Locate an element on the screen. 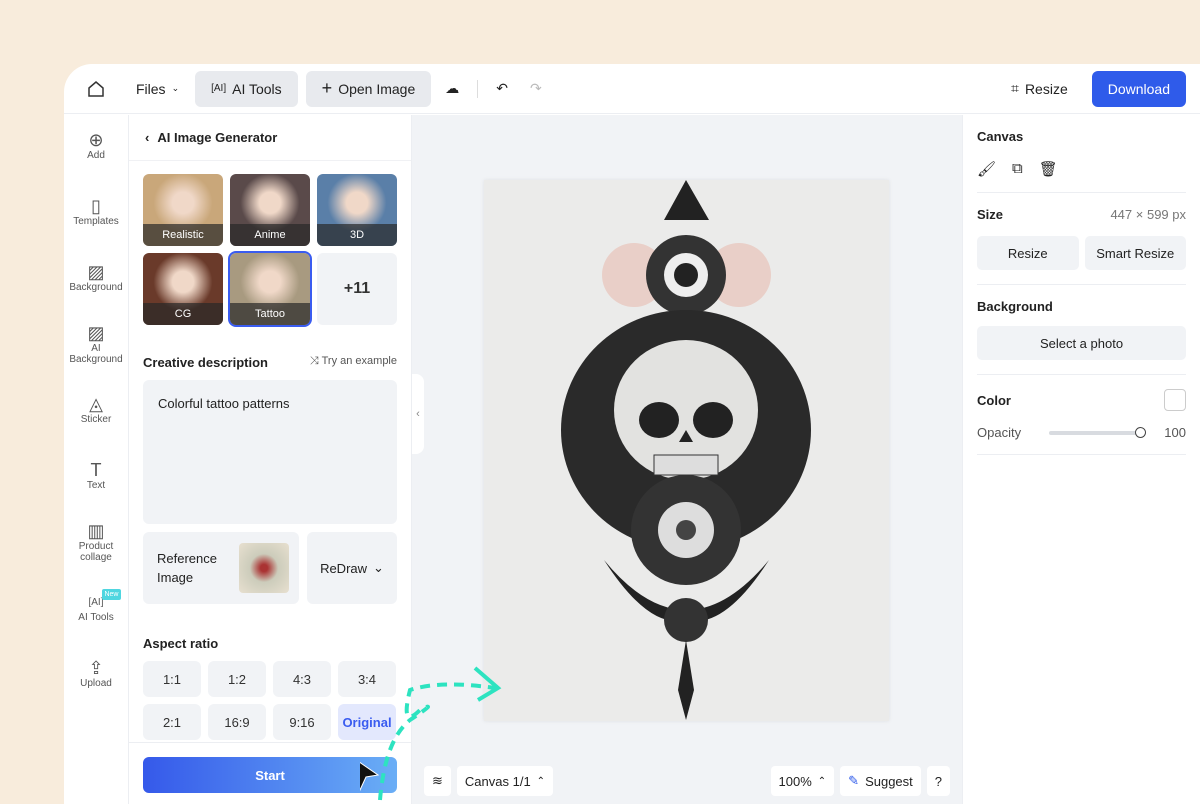 Image resolution: width=1200 pixels, height=804 pixels. download-button: Download is located at coordinates (1138, 88).